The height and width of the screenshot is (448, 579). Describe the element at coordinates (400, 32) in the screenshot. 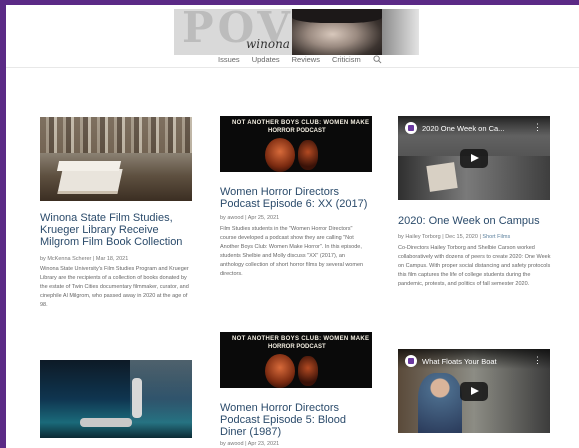

I see `logo-gradient` at that location.